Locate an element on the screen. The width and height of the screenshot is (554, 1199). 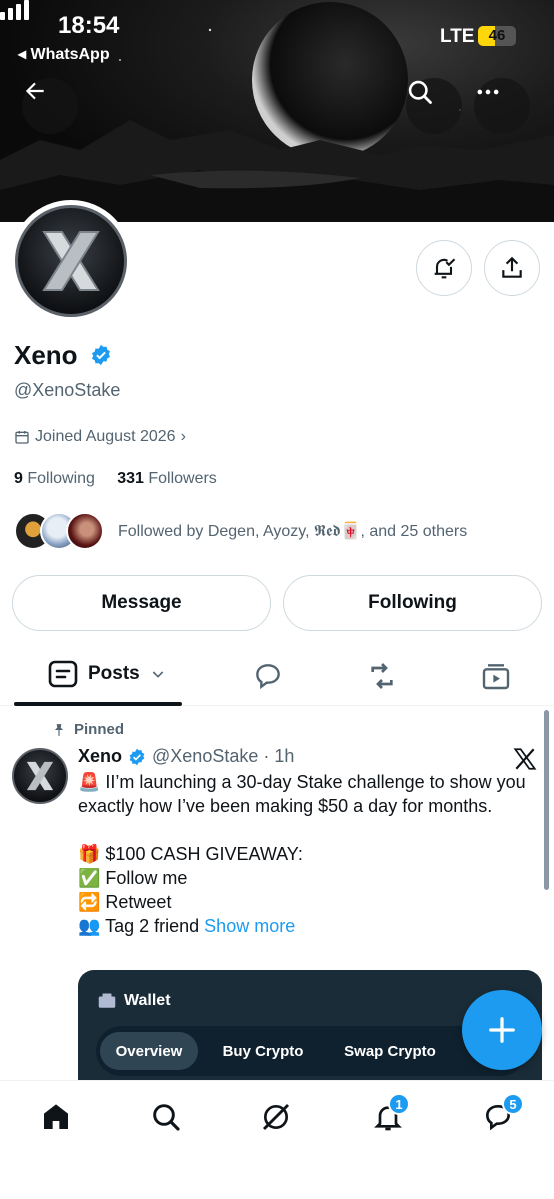
x-logo-icon is located at coordinates (525, 759).